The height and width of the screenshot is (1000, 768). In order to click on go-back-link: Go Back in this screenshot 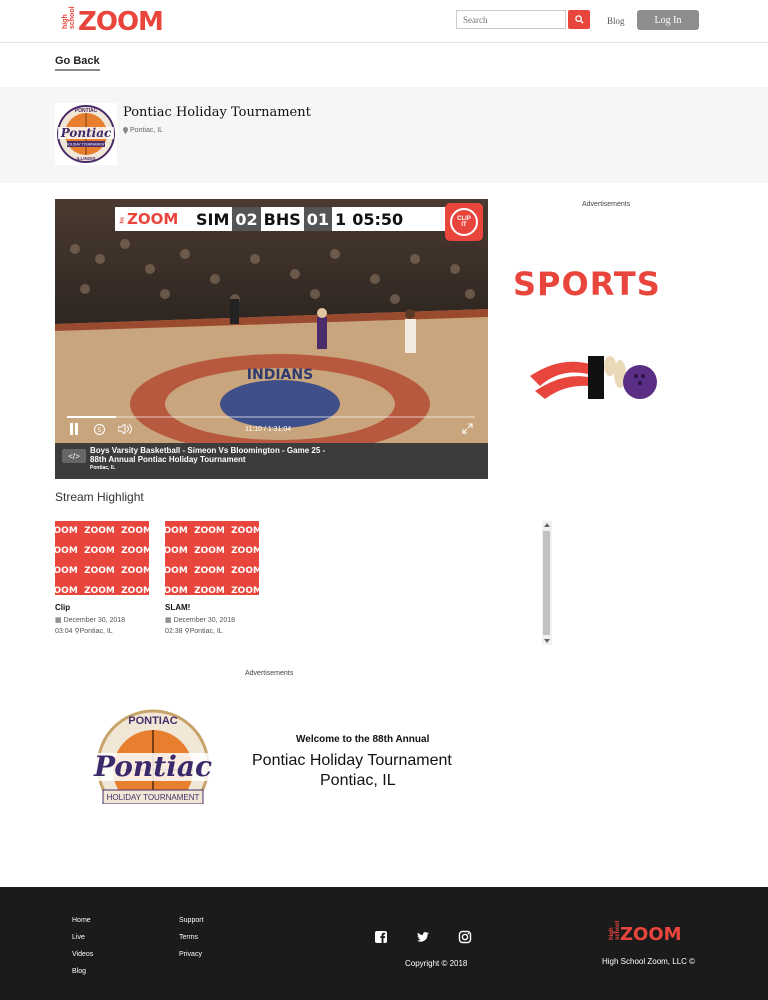, I will do `click(77, 63)`.